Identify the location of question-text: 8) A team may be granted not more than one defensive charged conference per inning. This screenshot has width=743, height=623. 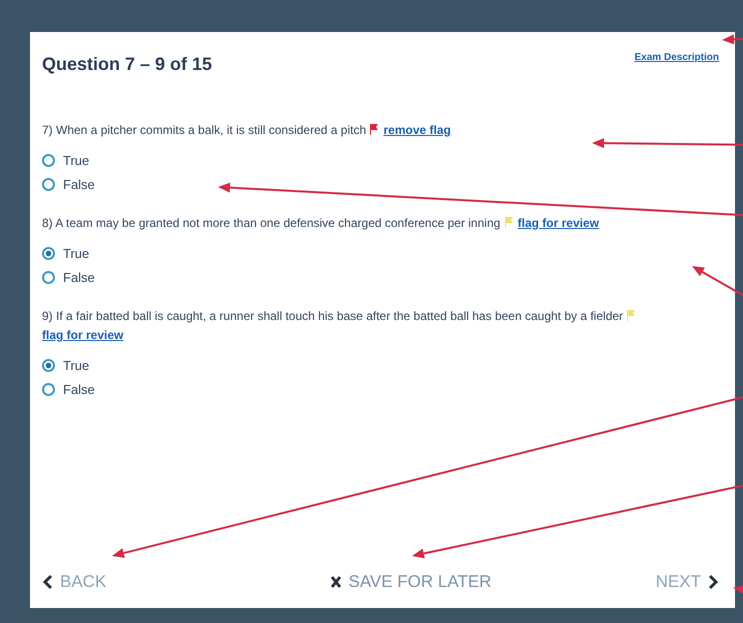
(272, 223).